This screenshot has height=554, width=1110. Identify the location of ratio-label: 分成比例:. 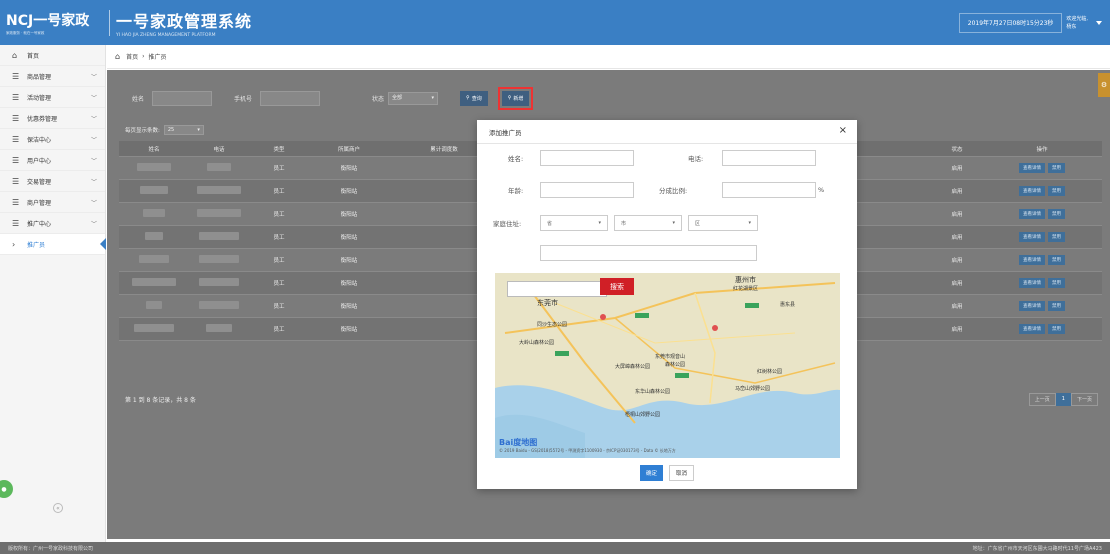
(673, 191).